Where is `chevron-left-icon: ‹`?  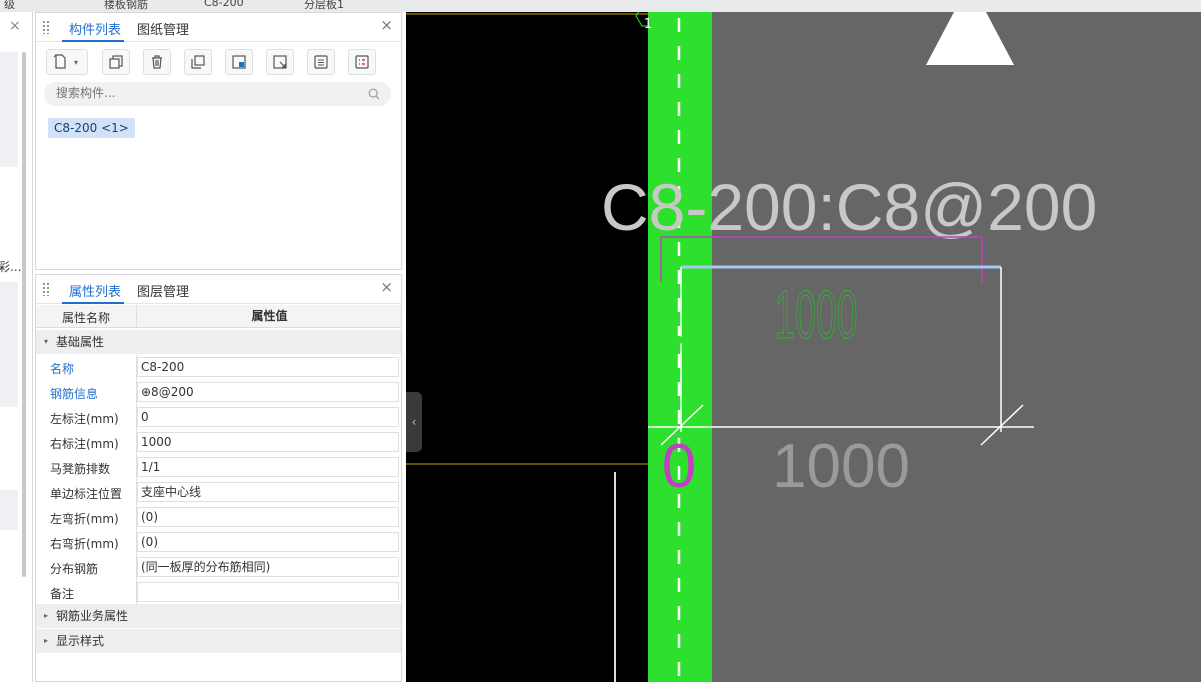
chevron-left-icon: ‹ is located at coordinates (414, 422).